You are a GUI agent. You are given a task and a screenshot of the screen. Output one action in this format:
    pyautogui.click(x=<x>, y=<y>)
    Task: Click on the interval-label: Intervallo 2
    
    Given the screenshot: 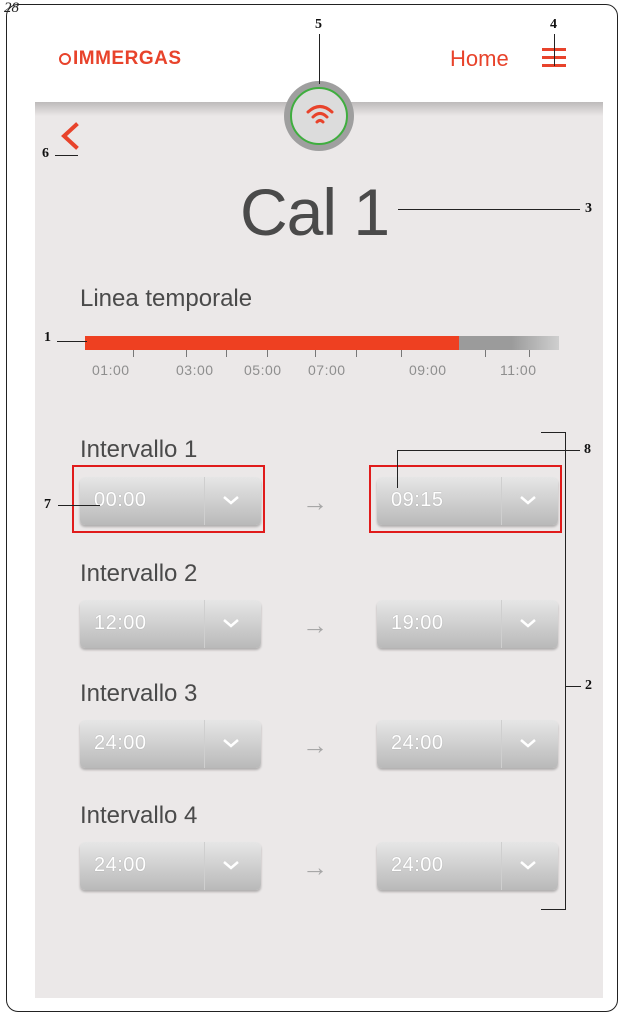 What is the action you would take?
    pyautogui.click(x=139, y=573)
    